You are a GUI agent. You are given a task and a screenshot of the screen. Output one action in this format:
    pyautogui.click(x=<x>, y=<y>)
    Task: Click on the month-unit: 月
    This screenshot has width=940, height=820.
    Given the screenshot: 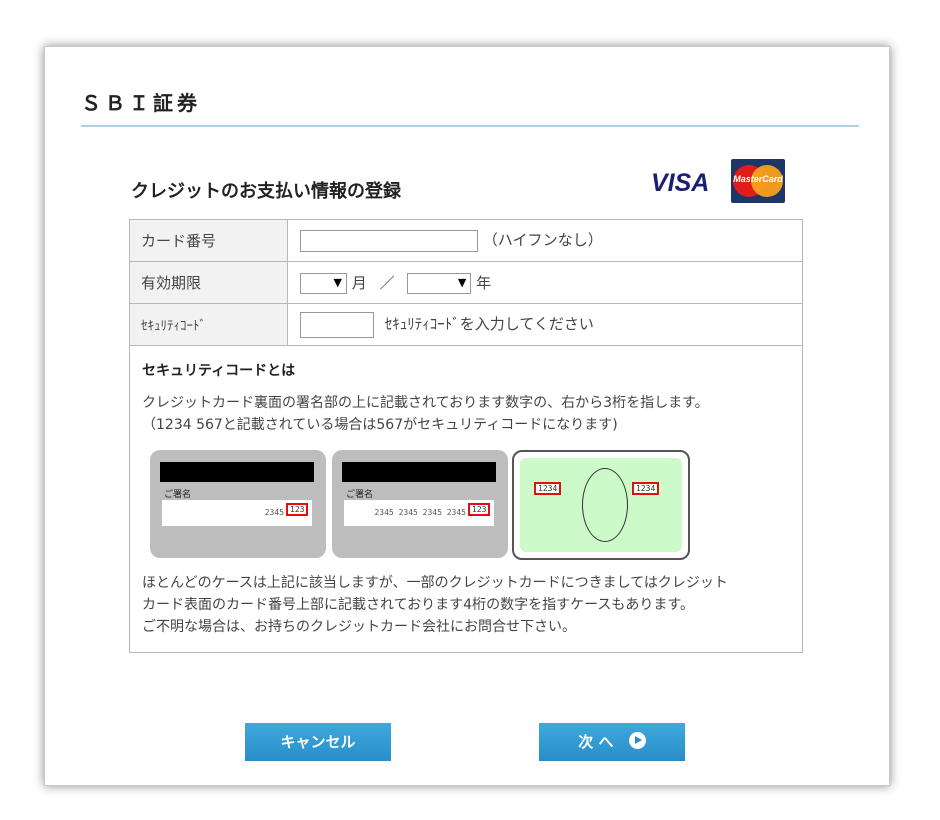 What is the action you would take?
    pyautogui.click(x=359, y=282)
    